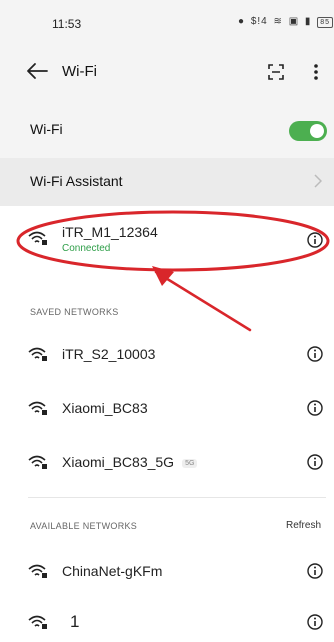 The width and height of the screenshot is (334, 642). I want to click on cell-signal-icon: ▮, so click(308, 21).